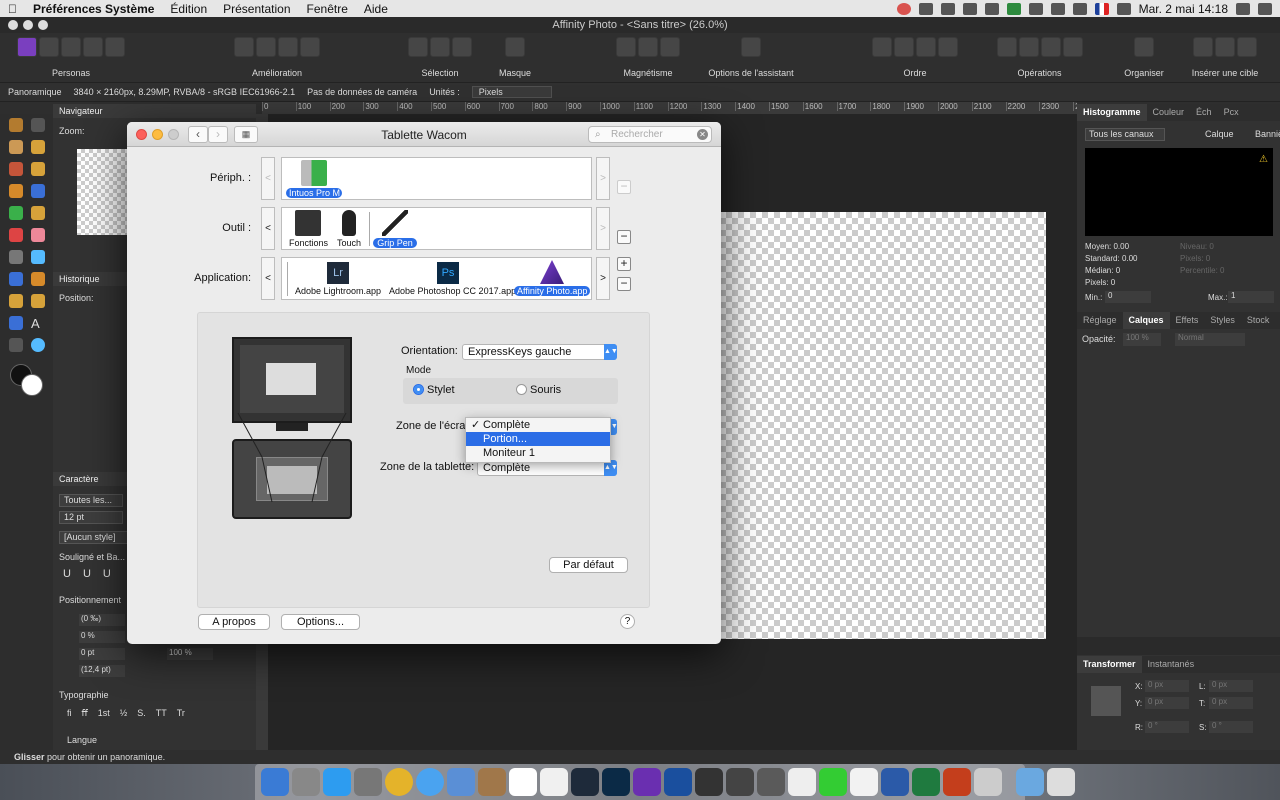 This screenshot has width=1280, height=800. I want to click on affinity-photo-dock-icon, so click(647, 782).